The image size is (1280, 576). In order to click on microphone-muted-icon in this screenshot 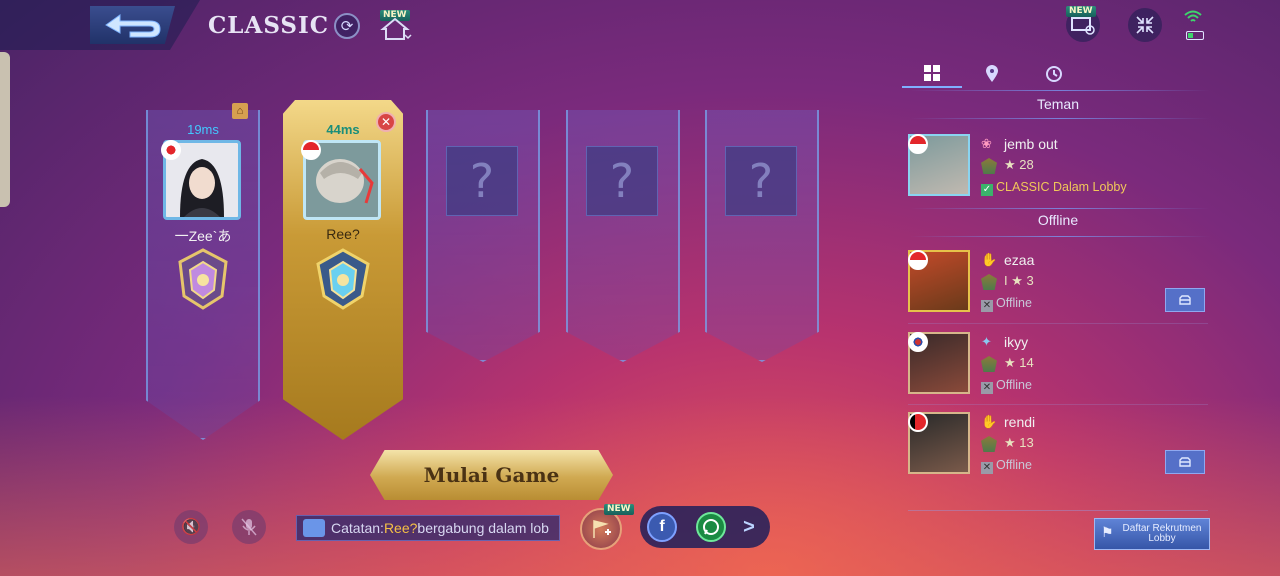, I will do `click(249, 527)`.